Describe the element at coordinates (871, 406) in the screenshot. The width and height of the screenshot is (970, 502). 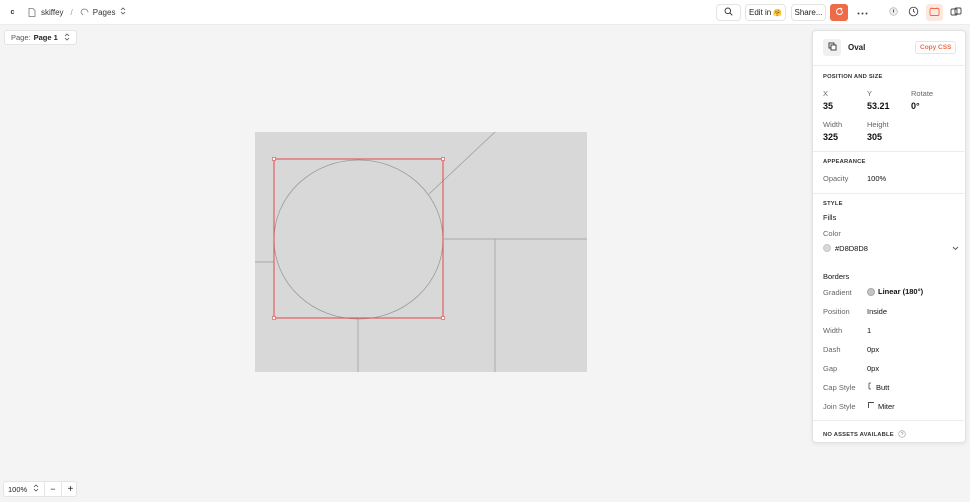
I see `join-miter-icon` at that location.